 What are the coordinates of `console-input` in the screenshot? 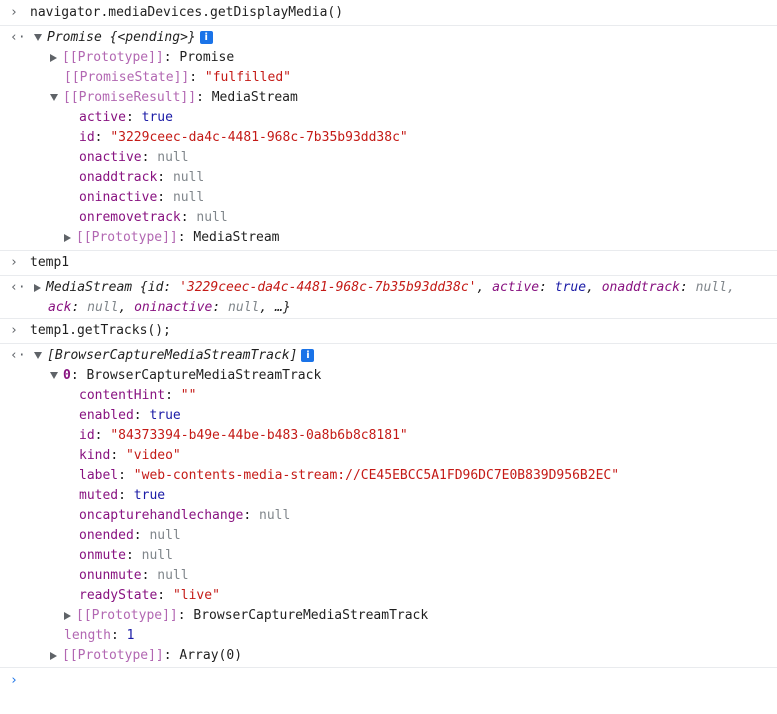 It's located at (380, 681).